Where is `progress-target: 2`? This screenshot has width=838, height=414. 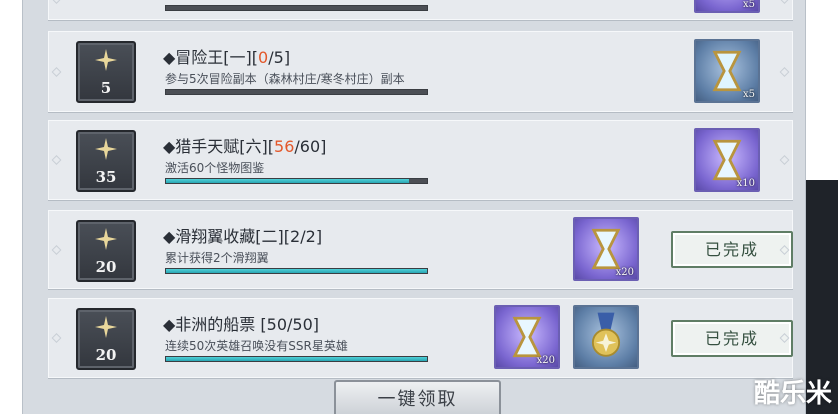
progress-target: 2 is located at coordinates (310, 236).